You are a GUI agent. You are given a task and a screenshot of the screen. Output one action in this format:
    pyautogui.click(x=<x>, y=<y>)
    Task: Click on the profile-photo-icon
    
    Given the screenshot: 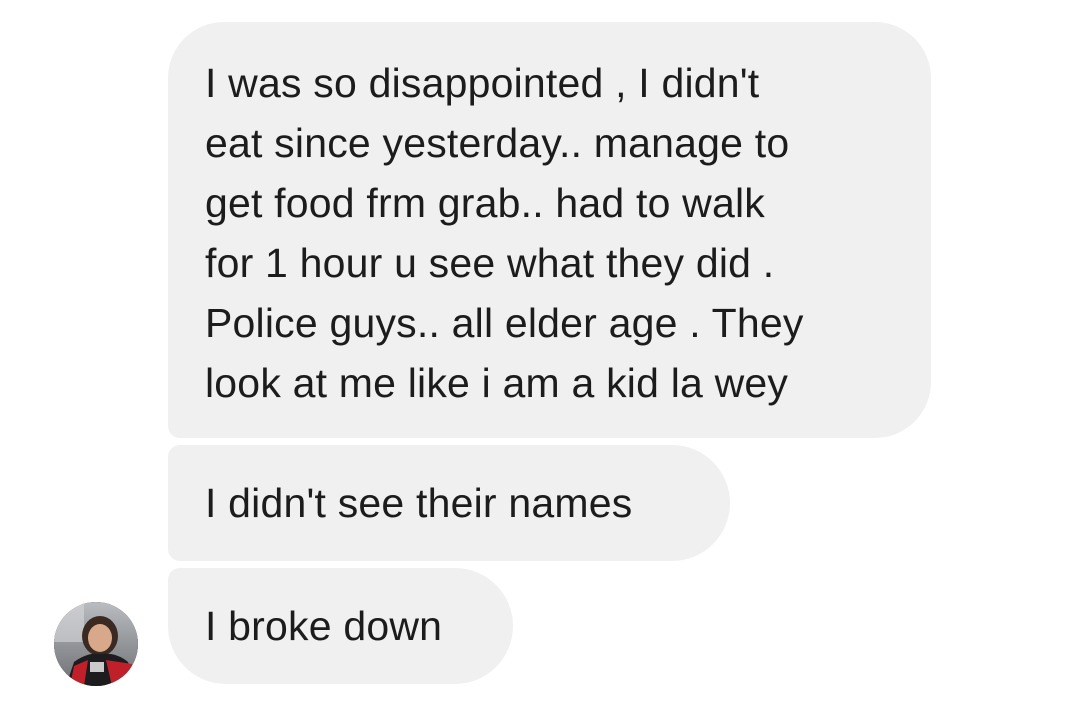 What is the action you would take?
    pyautogui.click(x=96, y=644)
    